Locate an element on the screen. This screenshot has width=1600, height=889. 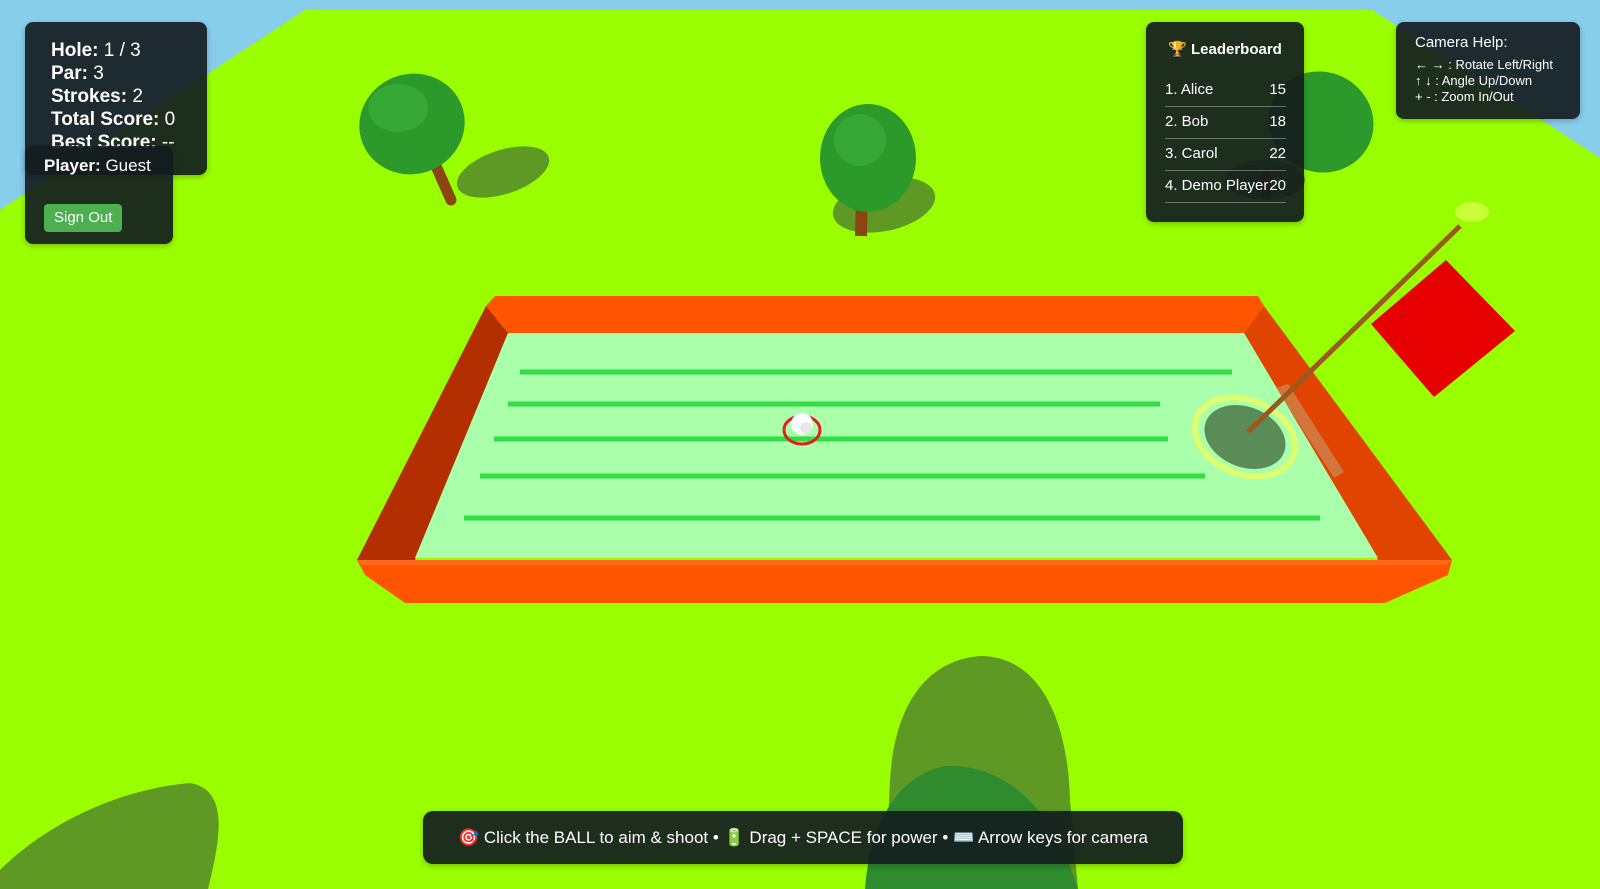
leaderboard-name: 2. Bob is located at coordinates (1187, 121).